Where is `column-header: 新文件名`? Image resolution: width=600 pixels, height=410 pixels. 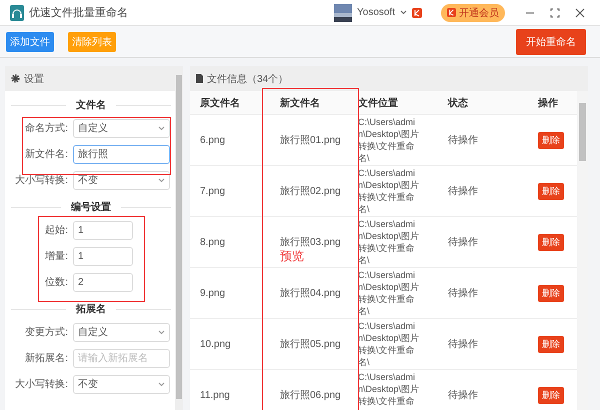 column-header: 新文件名 is located at coordinates (300, 103).